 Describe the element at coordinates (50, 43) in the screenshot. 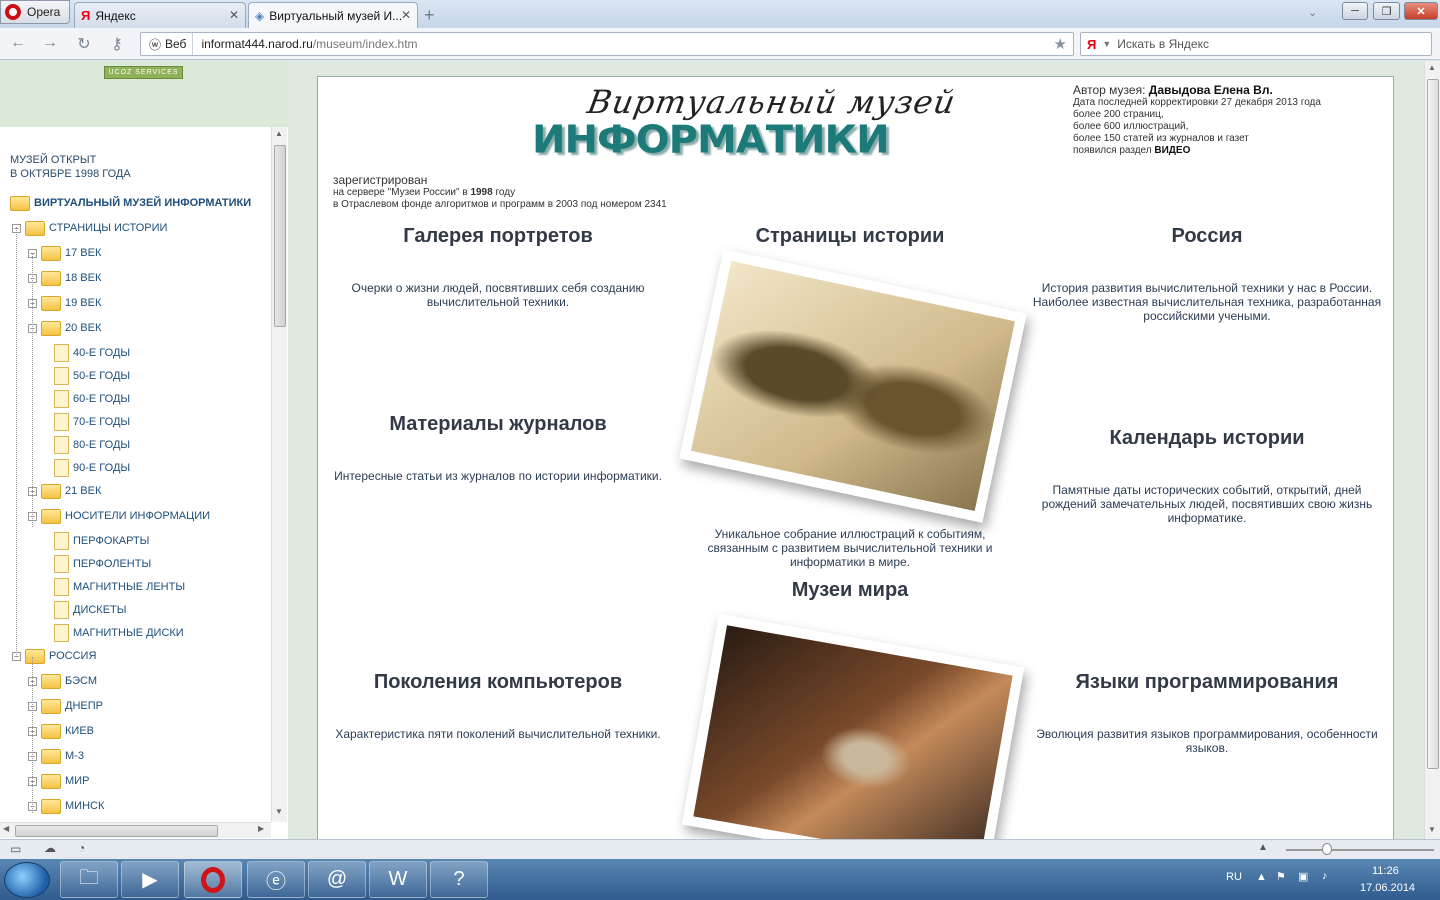

I see `forward-icon: →` at that location.